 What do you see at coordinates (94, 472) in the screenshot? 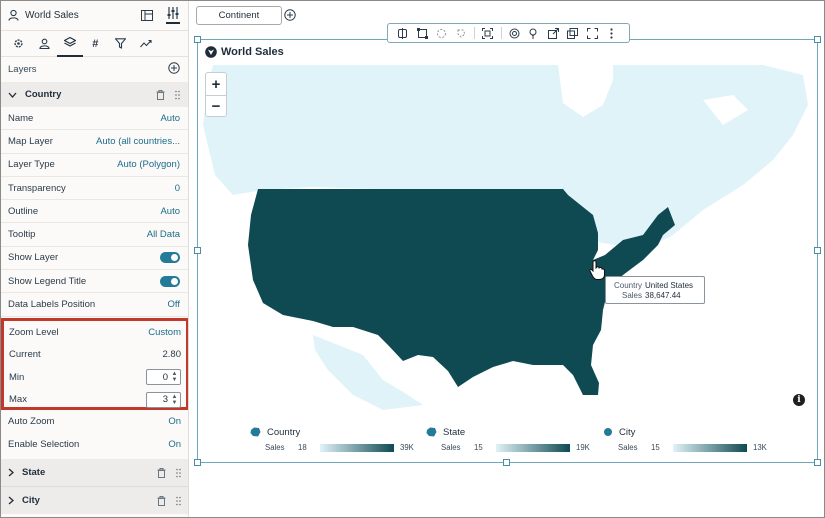
I see `layer-section-state: State` at bounding box center [94, 472].